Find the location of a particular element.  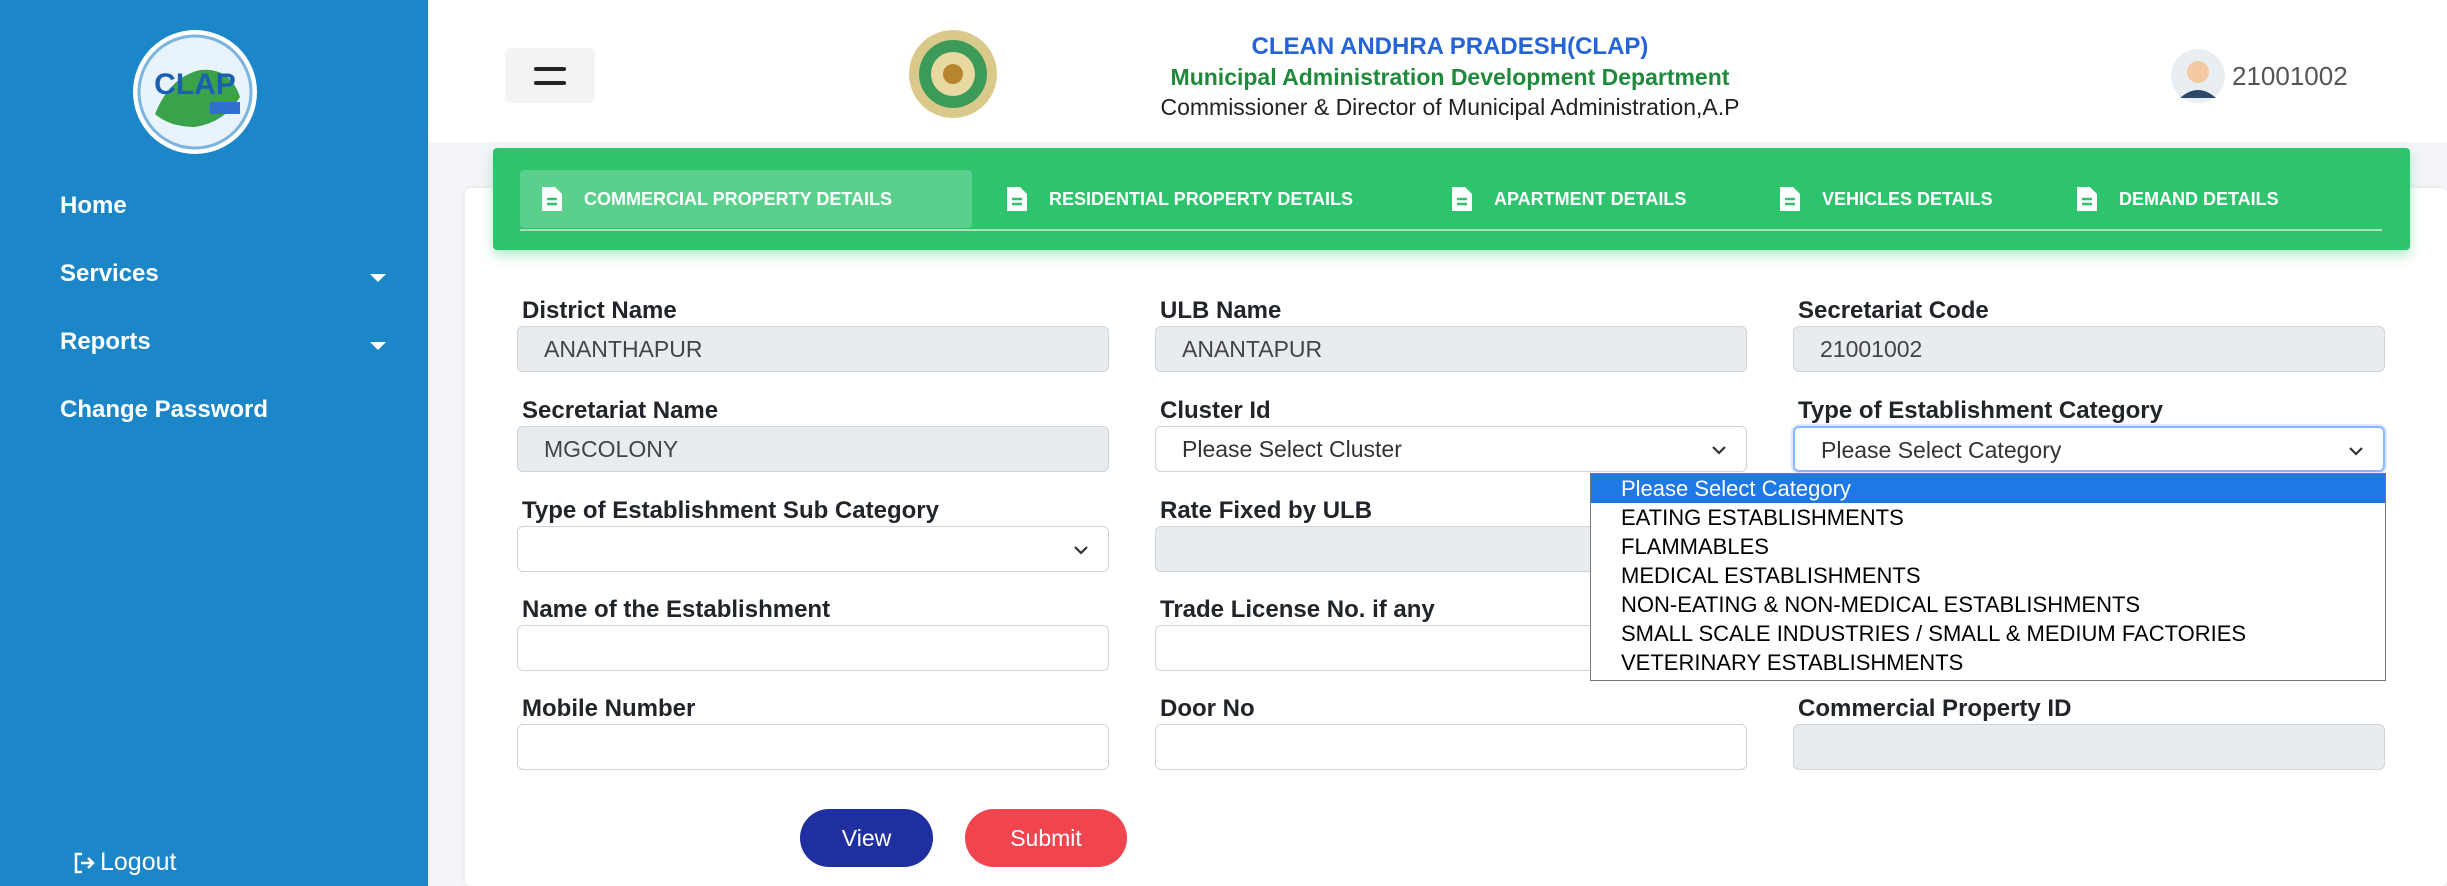

tab-label: RESIDENTIAL PROPERTY DETAILS is located at coordinates (1201, 198).